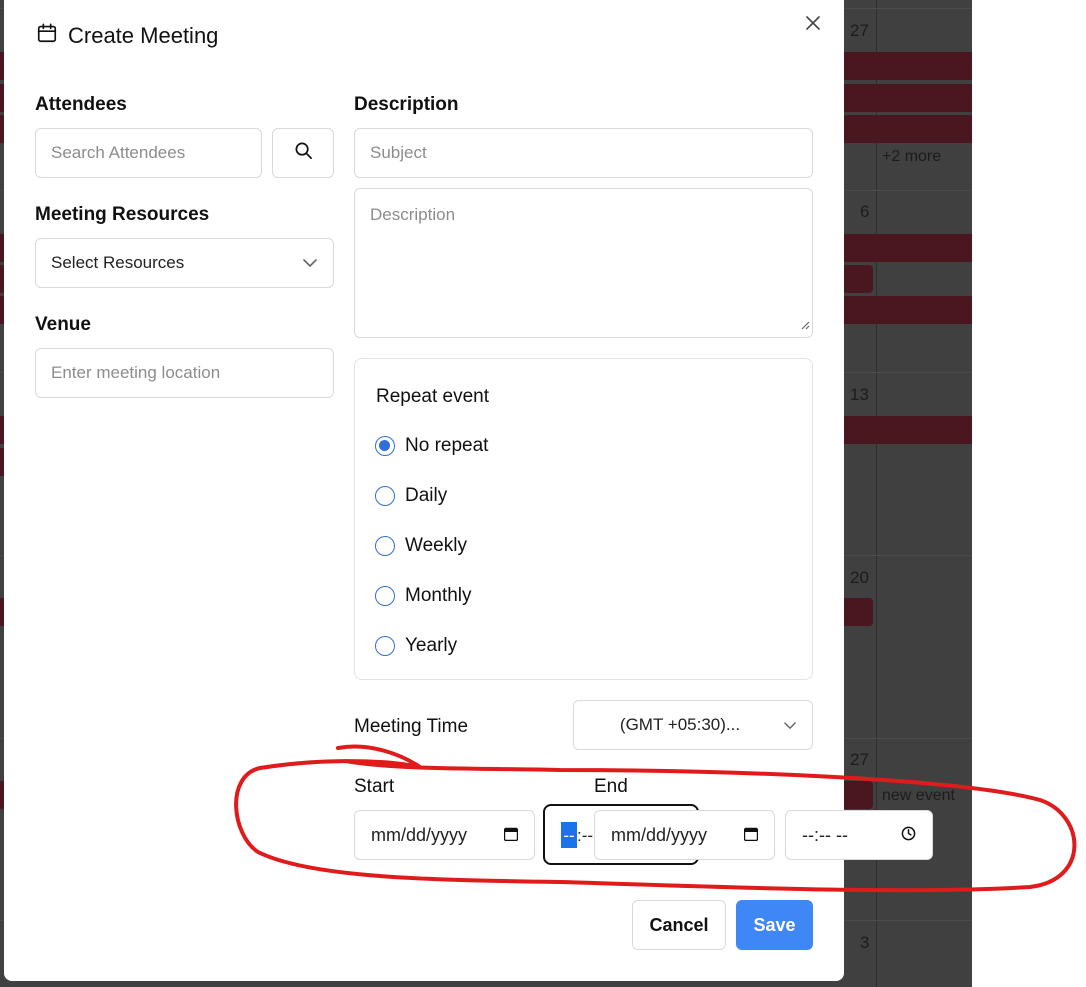 Image resolution: width=1086 pixels, height=987 pixels. What do you see at coordinates (143, 35) in the screenshot?
I see `dialog-title: Create Meeting` at bounding box center [143, 35].